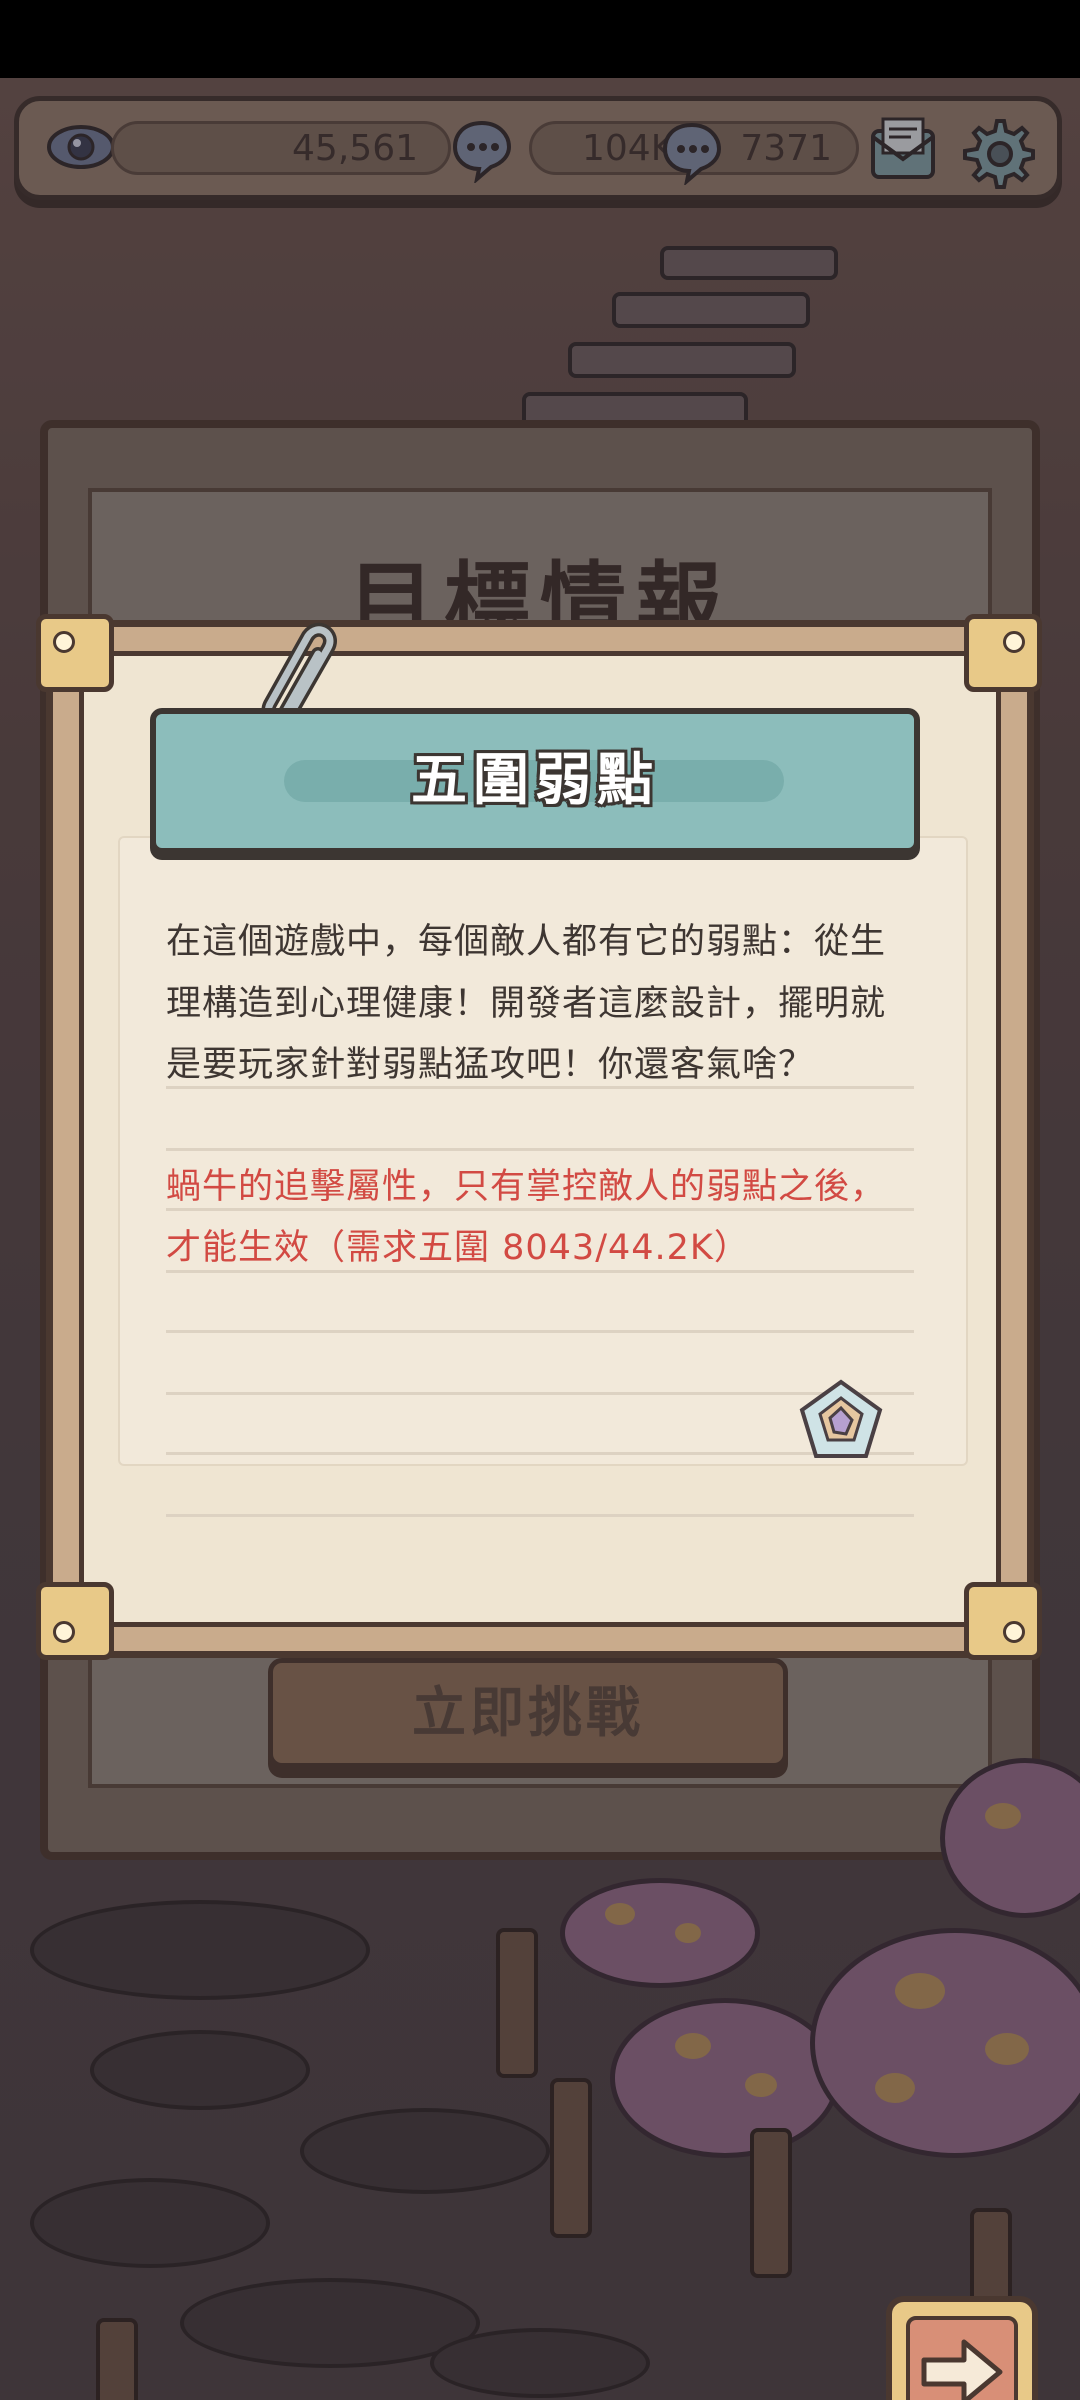  I want to click on dialog-title-banner: 五圍弱點, so click(535, 781).